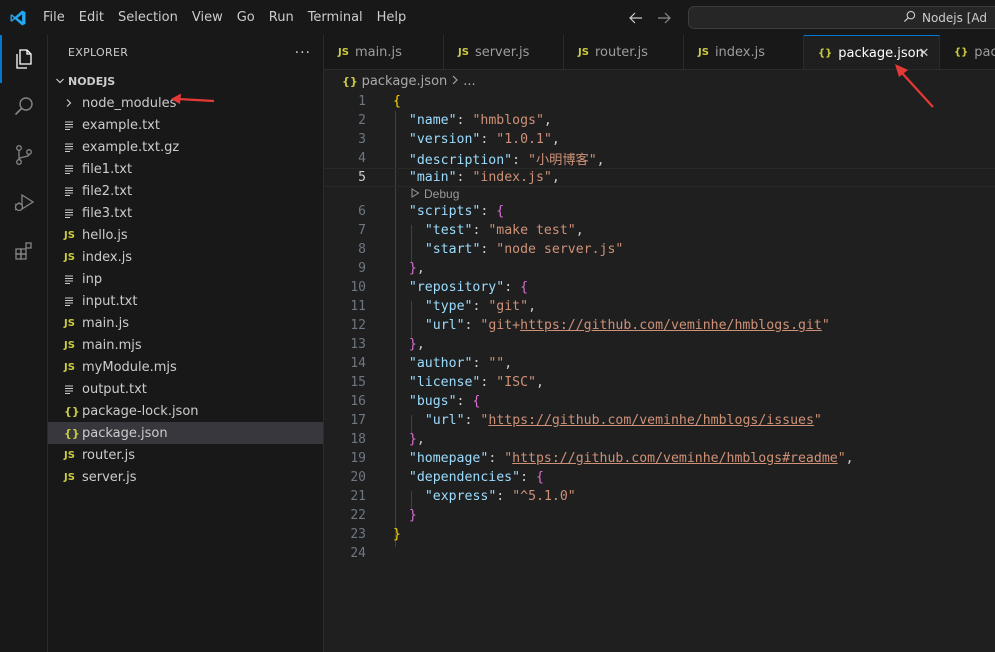  What do you see at coordinates (185, 257) in the screenshot?
I see `file-item: JS index.js` at bounding box center [185, 257].